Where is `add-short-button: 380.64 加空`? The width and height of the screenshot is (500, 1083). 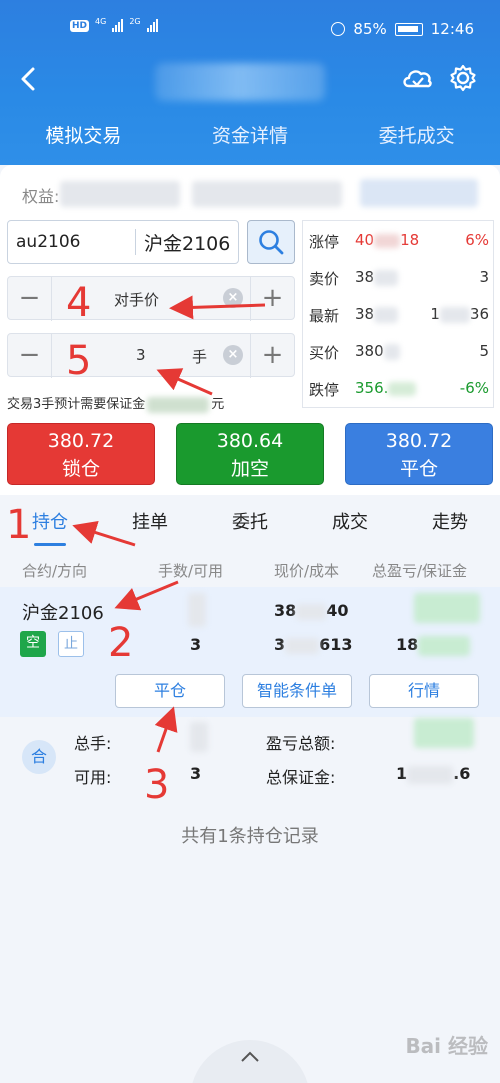 add-short-button: 380.64 加空 is located at coordinates (250, 454).